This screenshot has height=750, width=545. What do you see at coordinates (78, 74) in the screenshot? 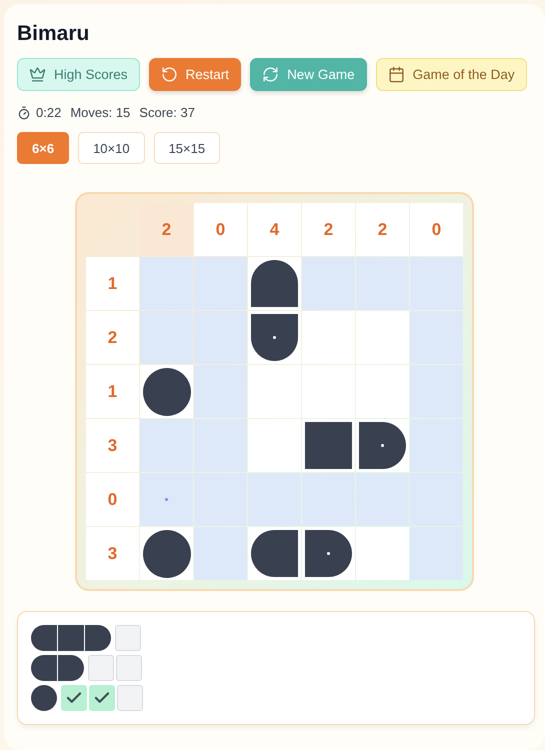
I see `scores-button: High Scores` at bounding box center [78, 74].